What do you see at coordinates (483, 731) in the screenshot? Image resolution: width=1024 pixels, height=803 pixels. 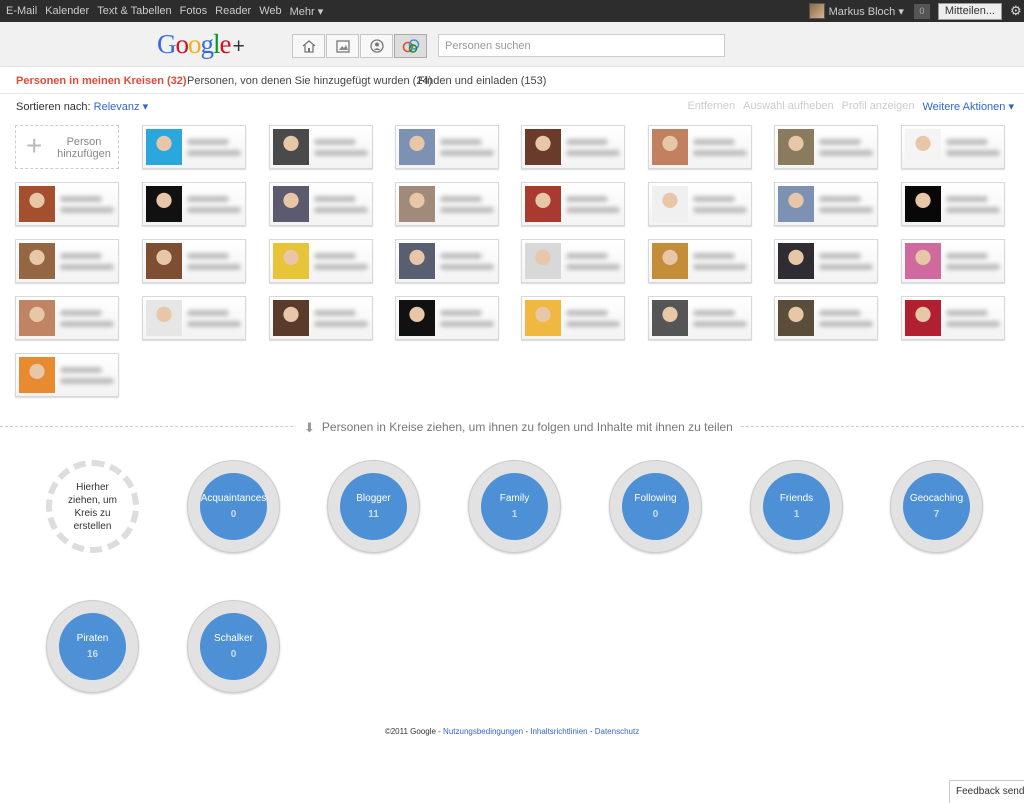 I see `terms-link: Nutzungsbedingungen` at bounding box center [483, 731].